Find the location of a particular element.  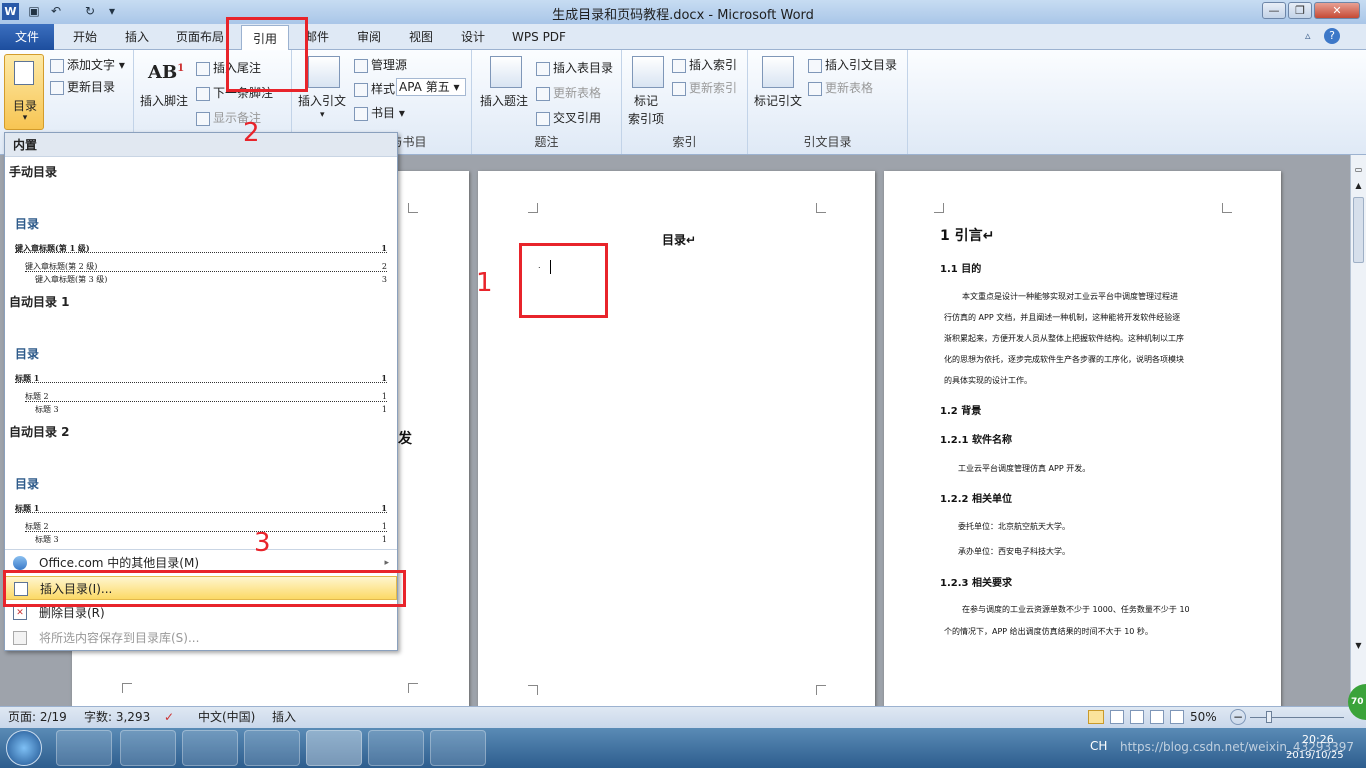

proofing-icon: ✓ is located at coordinates (169, 717).